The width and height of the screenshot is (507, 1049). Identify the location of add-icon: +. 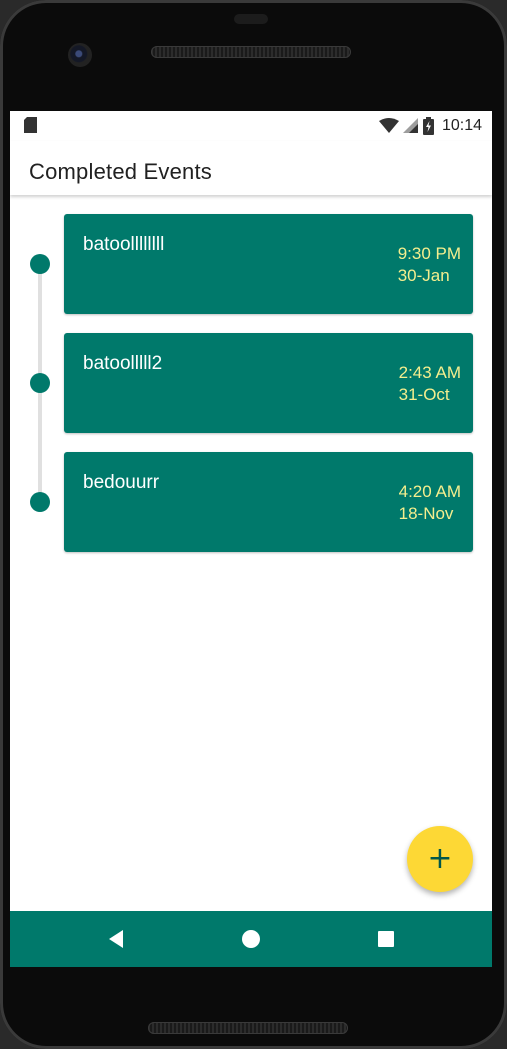
(440, 858).